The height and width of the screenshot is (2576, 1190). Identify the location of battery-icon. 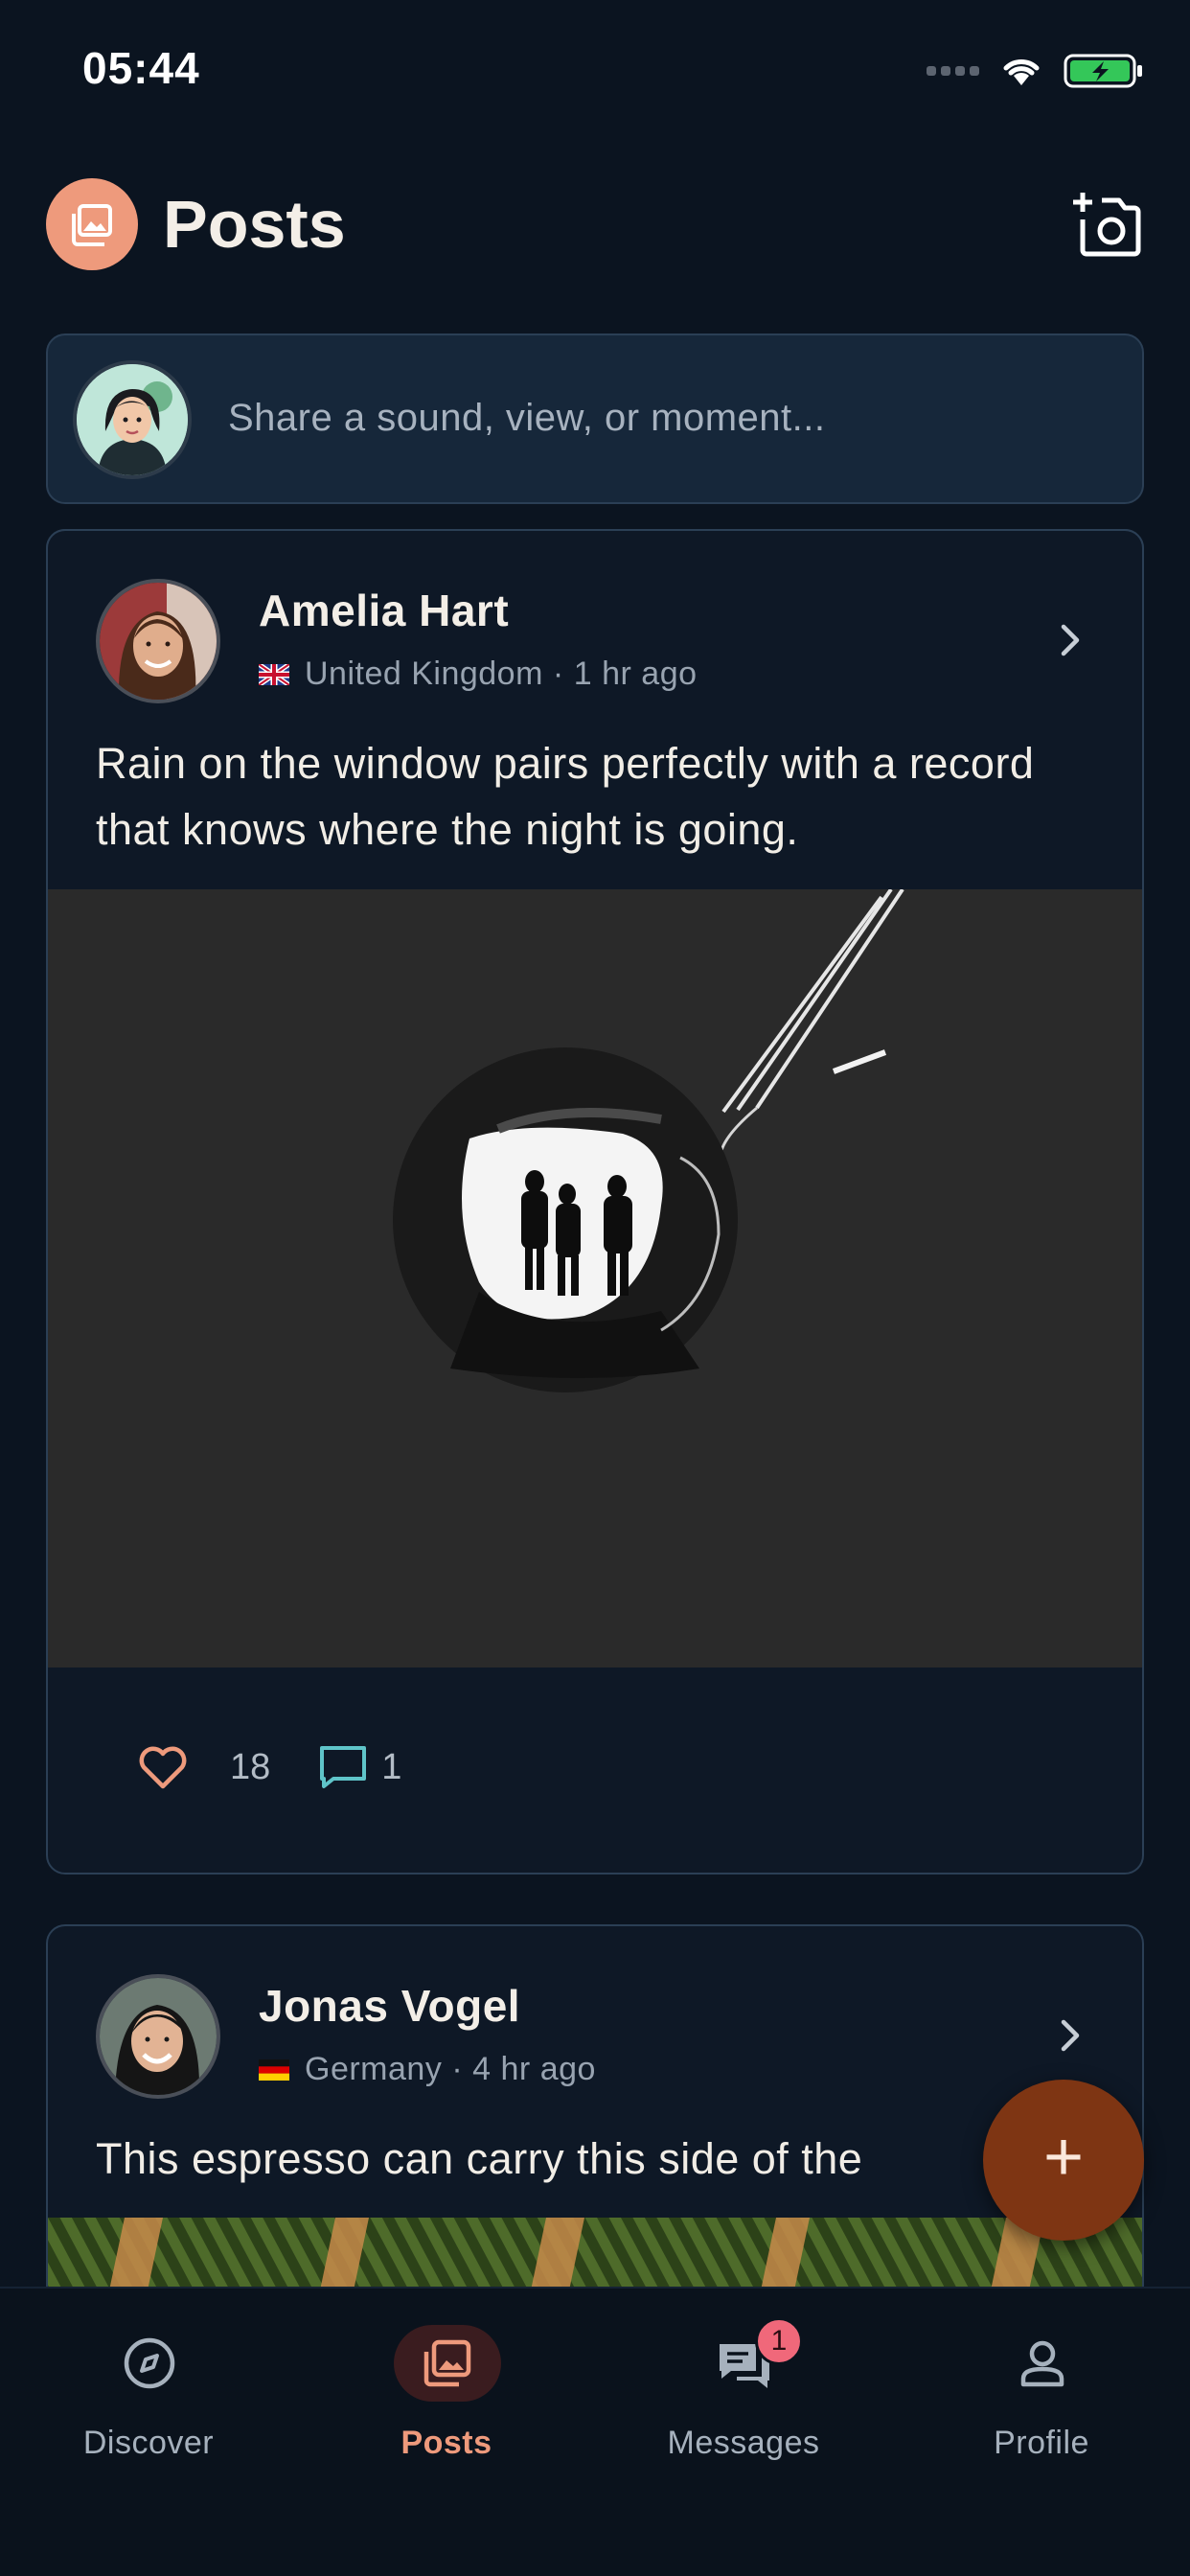
(1103, 71).